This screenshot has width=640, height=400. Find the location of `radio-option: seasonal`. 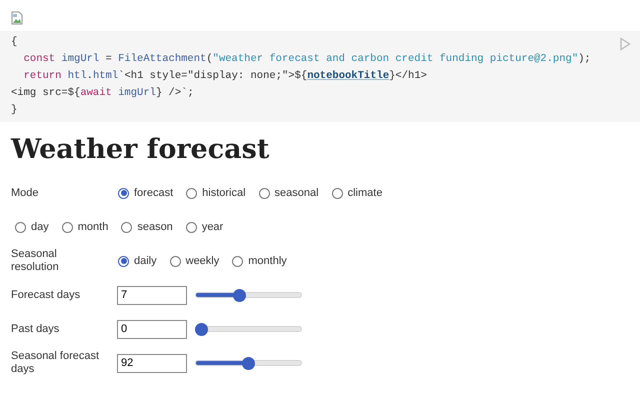

radio-option: seasonal is located at coordinates (288, 193).